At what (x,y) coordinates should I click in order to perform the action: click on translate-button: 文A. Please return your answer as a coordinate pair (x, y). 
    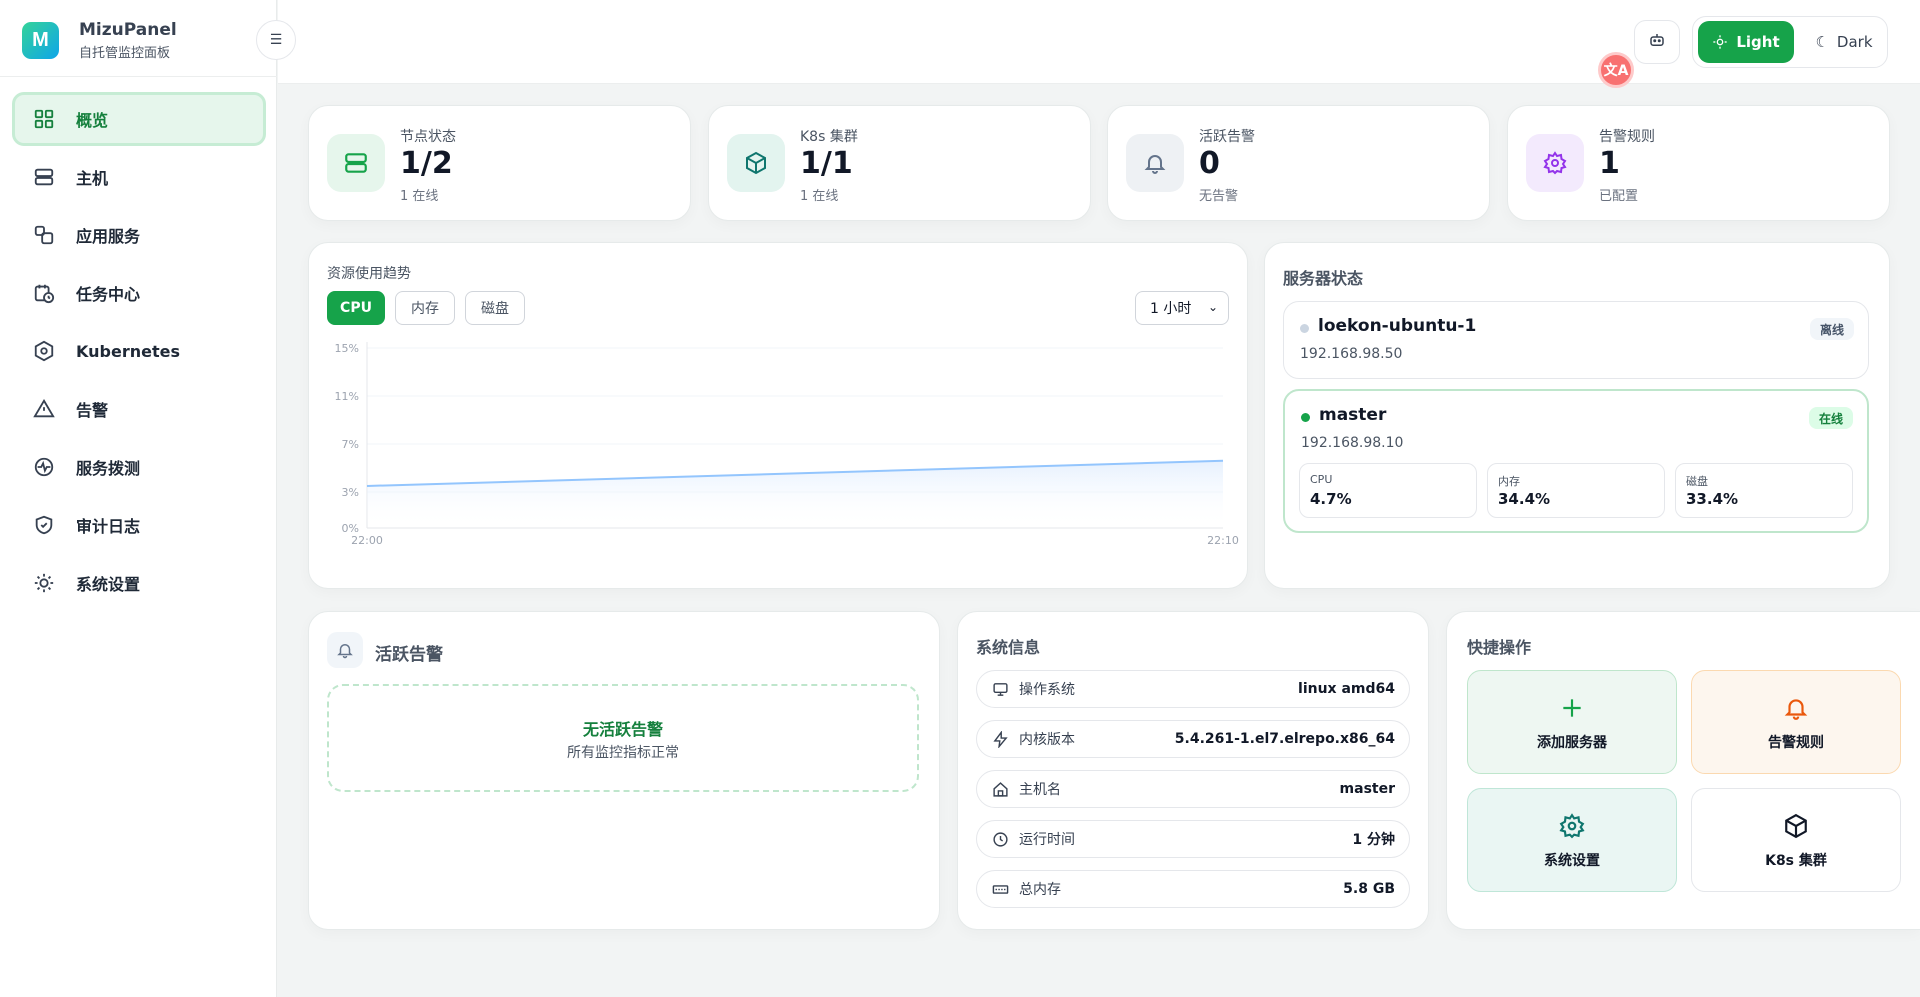
    Looking at the image, I should click on (1616, 70).